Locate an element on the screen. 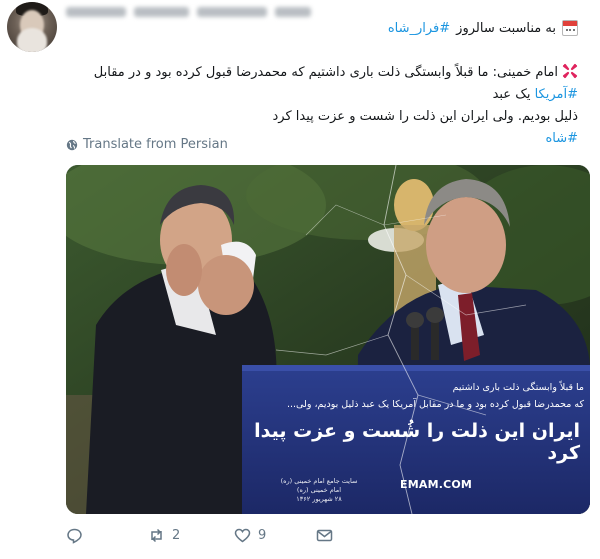 The width and height of the screenshot is (600, 559). logo-sub-line: امام خمینی (ره) is located at coordinates (319, 490).